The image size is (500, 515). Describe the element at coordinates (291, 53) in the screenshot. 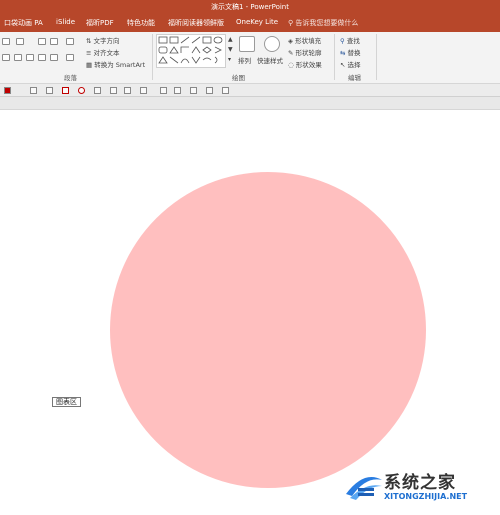

I see `pen-icon: ✎` at that location.